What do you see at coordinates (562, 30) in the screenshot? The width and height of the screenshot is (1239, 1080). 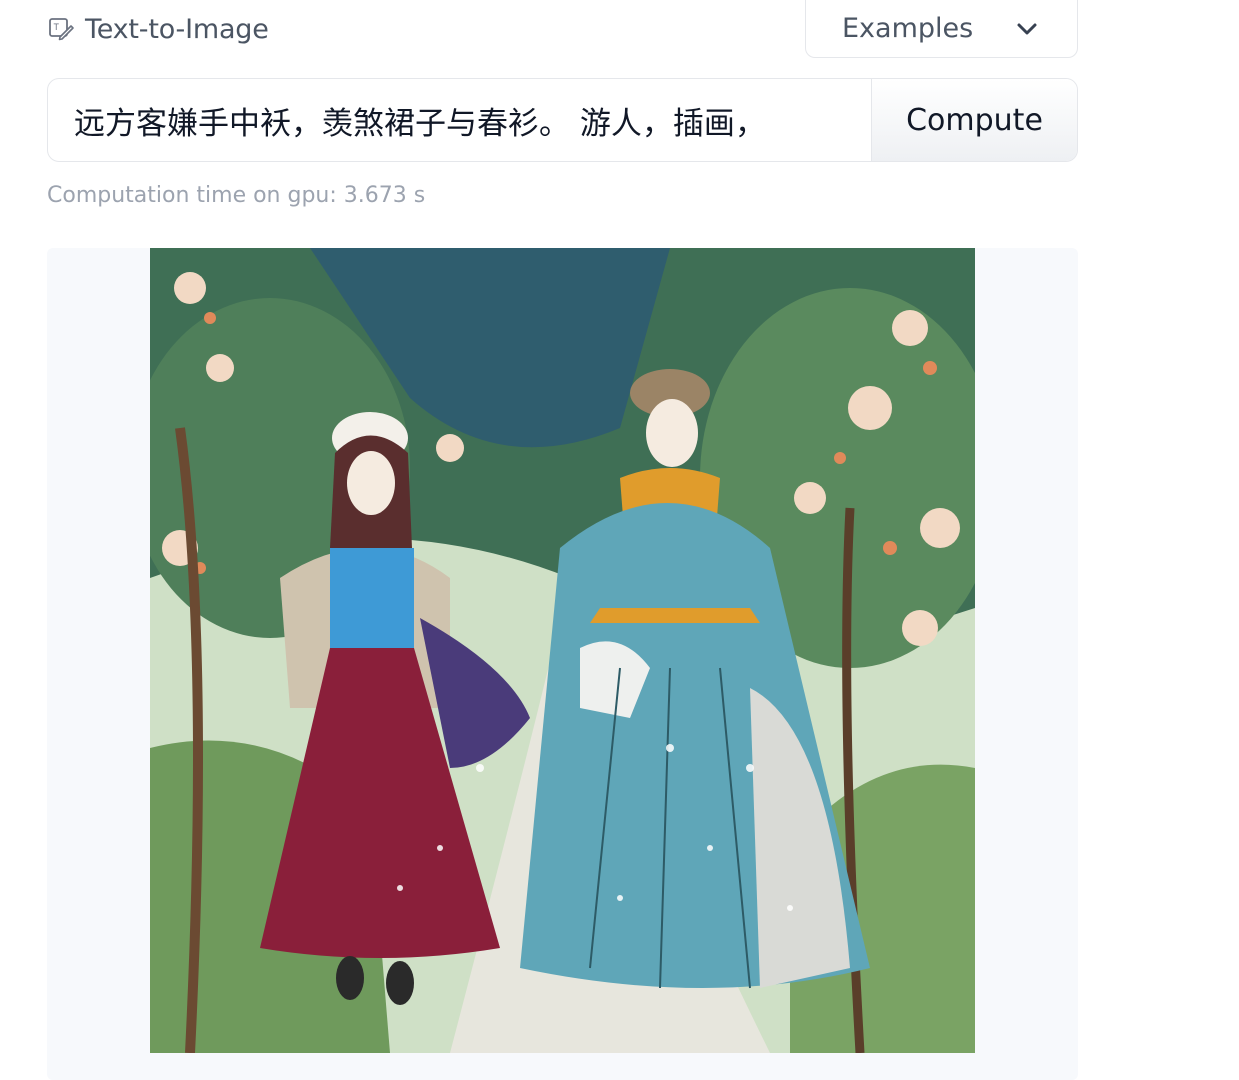 I see `widget-header: T Text-to-Image Examples` at bounding box center [562, 30].